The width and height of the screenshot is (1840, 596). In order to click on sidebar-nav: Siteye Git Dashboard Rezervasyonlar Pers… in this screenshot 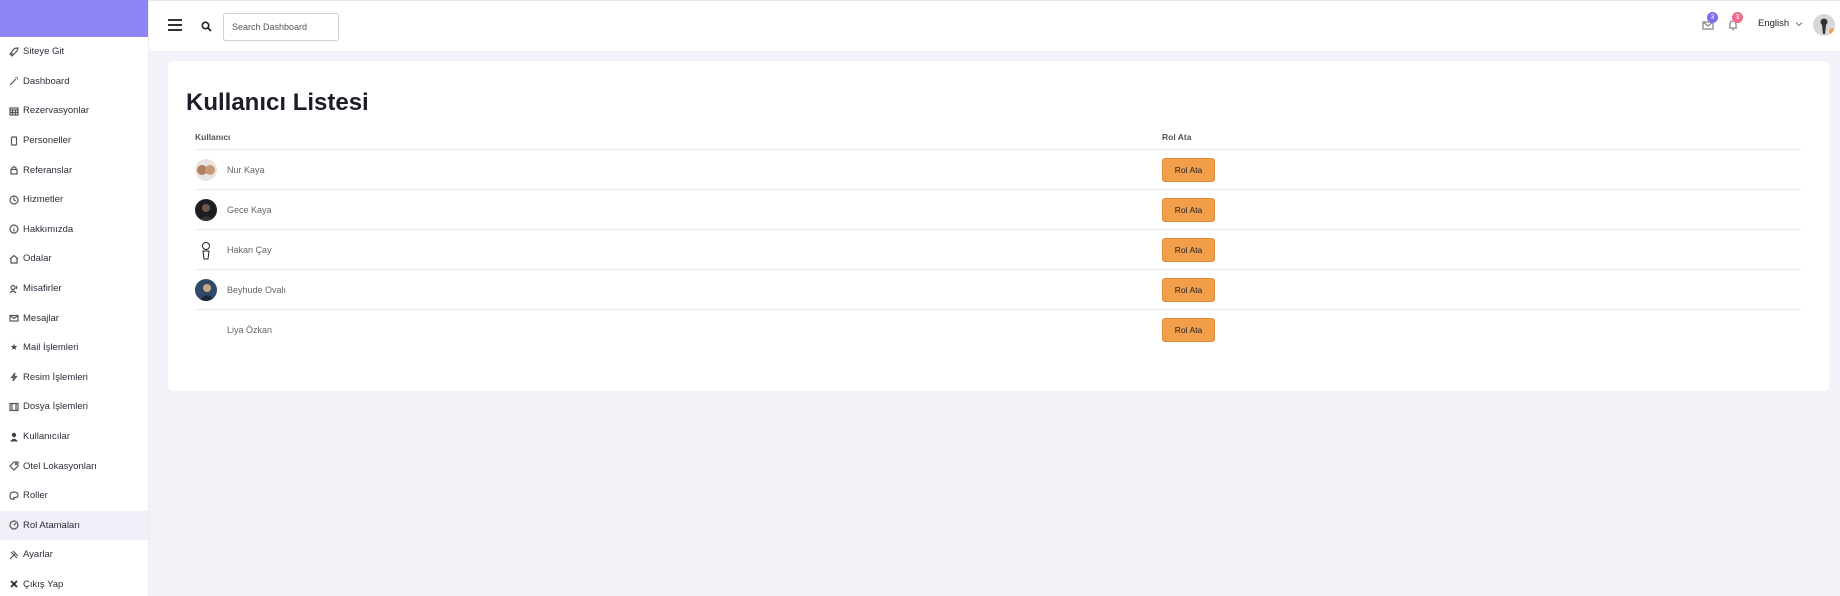, I will do `click(74, 316)`.